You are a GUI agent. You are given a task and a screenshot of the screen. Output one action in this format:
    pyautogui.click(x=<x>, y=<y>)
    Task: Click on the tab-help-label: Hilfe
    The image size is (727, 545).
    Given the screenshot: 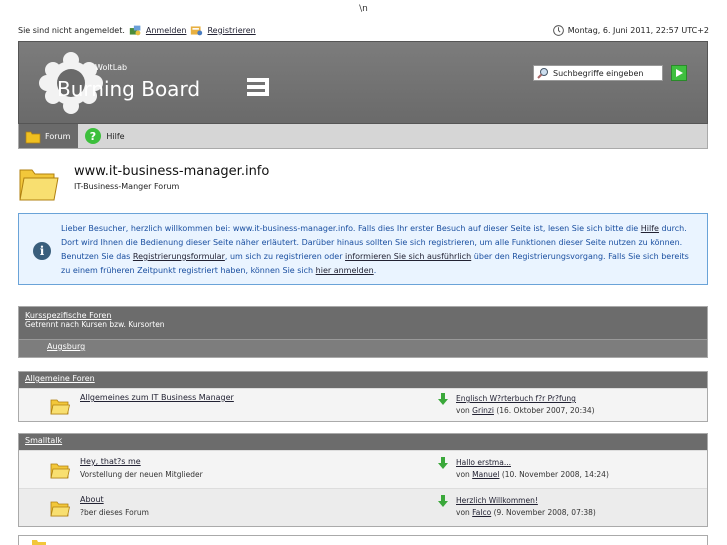 What is the action you would take?
    pyautogui.click(x=115, y=136)
    